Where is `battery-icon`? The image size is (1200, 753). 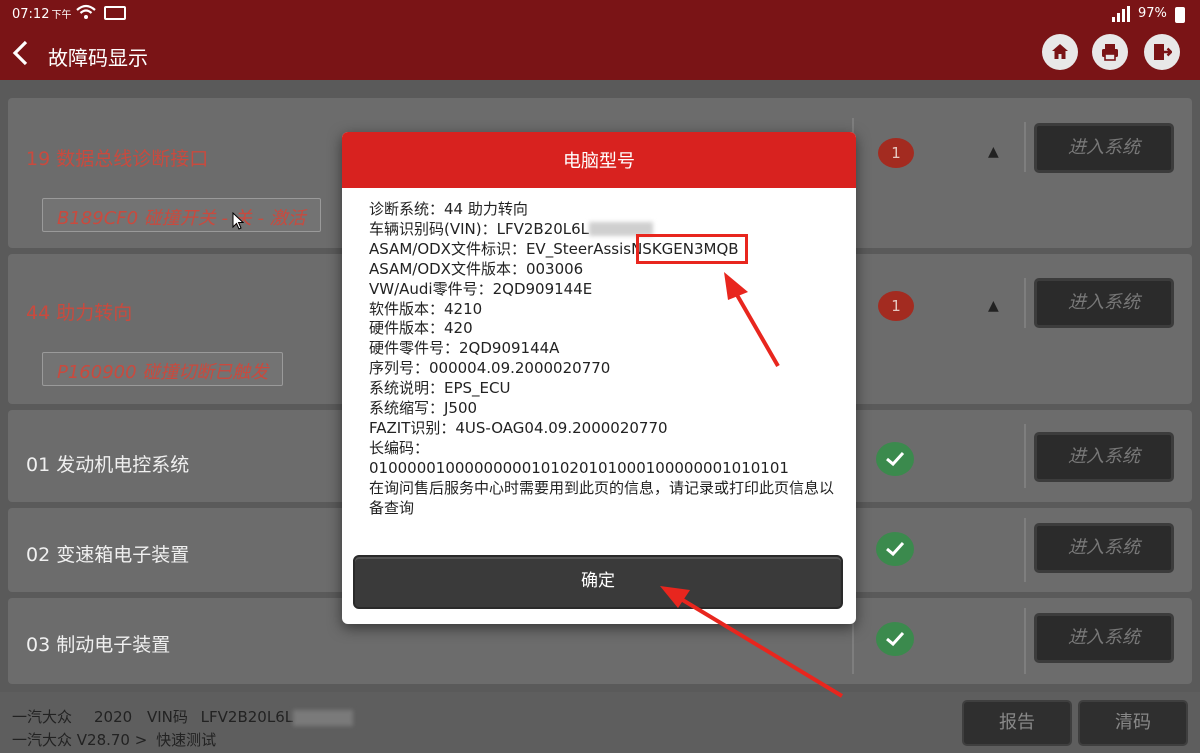 battery-icon is located at coordinates (1180, 15).